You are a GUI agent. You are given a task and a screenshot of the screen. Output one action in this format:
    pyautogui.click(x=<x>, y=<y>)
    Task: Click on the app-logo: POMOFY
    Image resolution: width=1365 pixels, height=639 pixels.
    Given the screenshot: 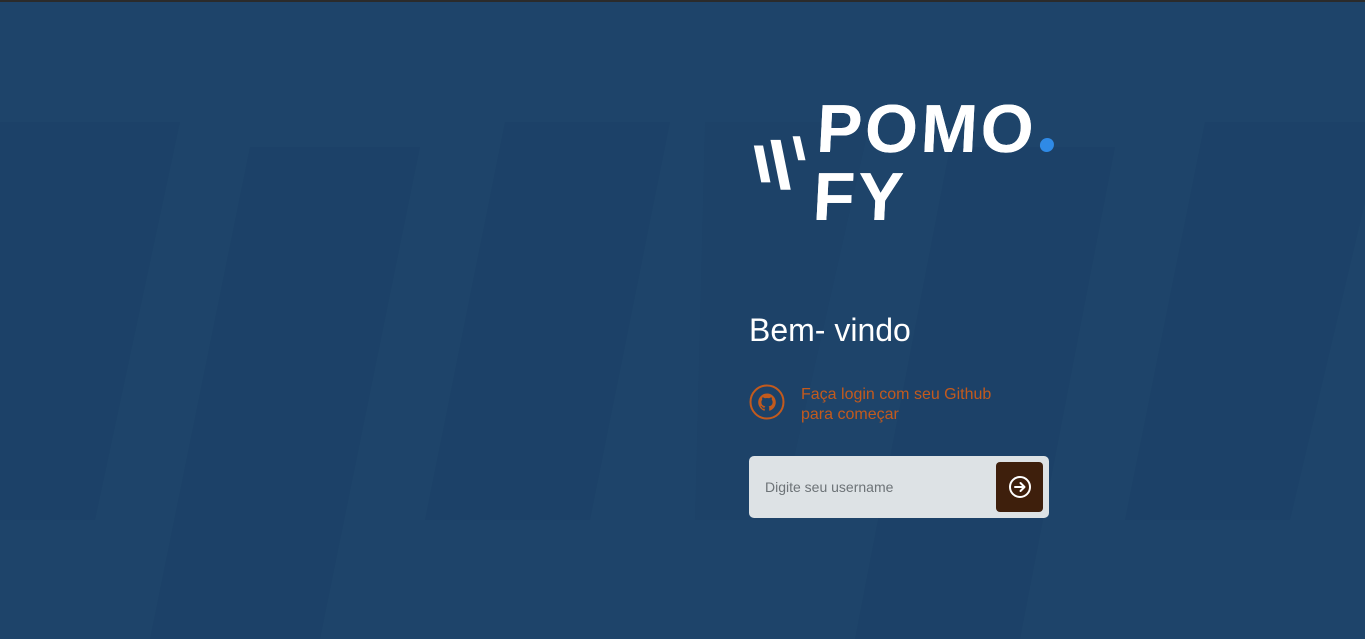 What is the action you would take?
    pyautogui.click(x=937, y=163)
    